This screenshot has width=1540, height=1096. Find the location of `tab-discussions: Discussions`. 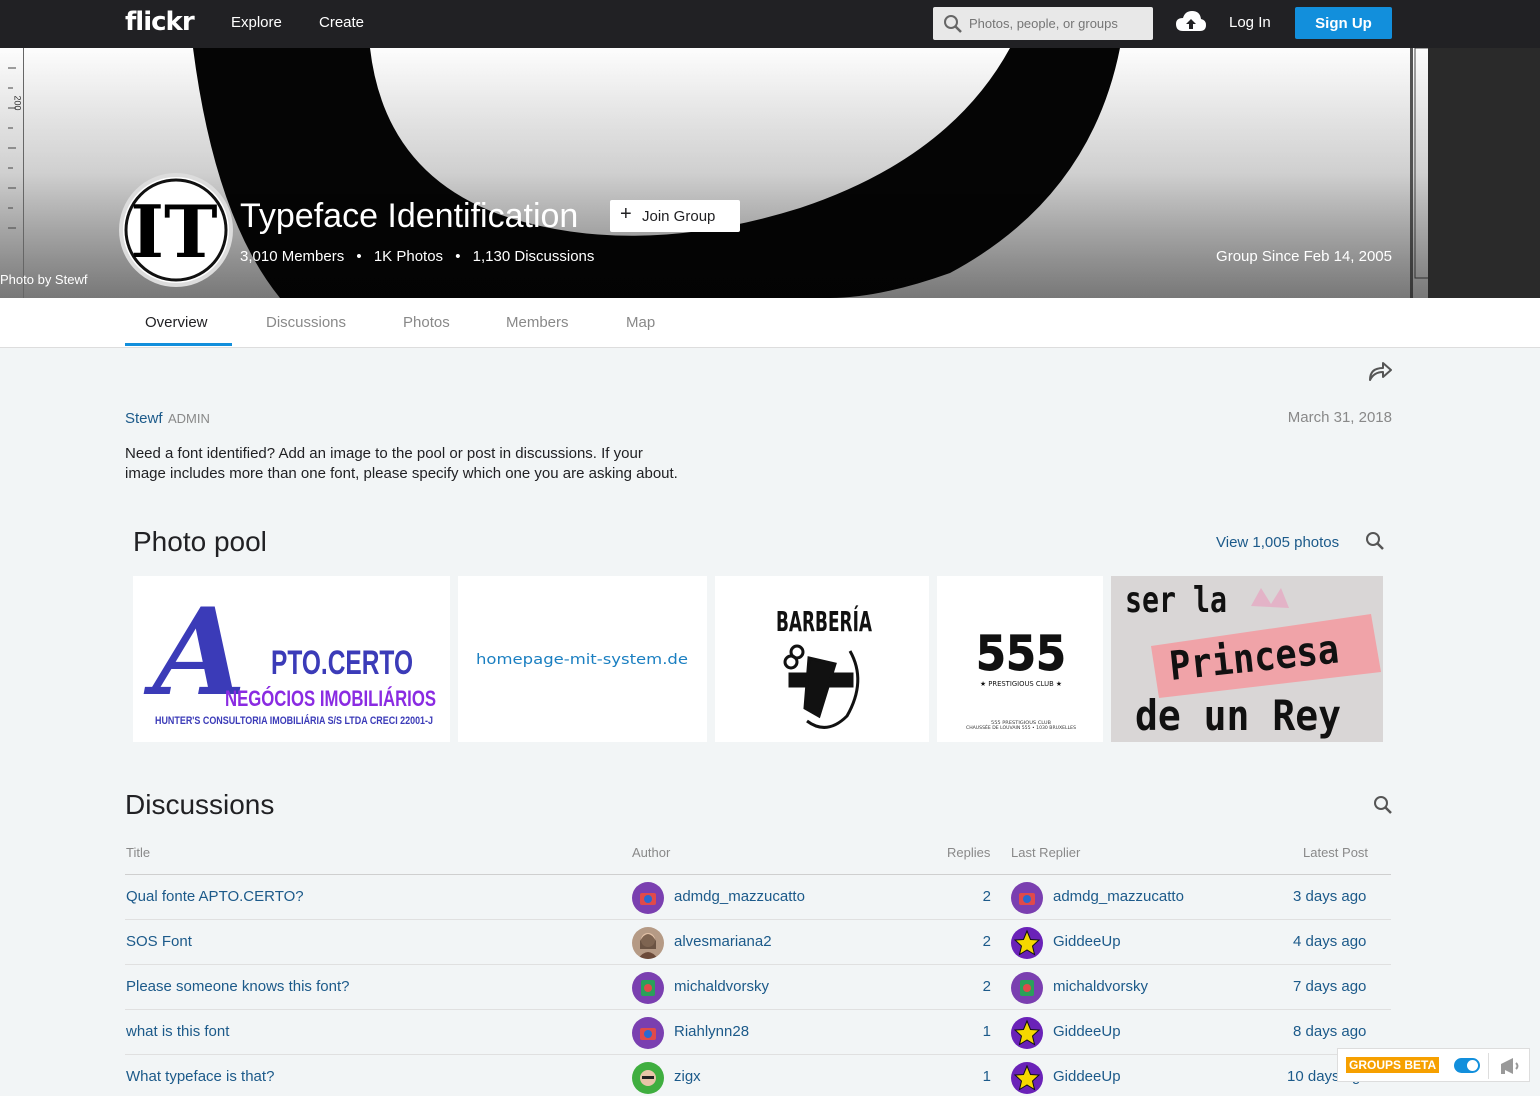

tab-discussions: Discussions is located at coordinates (306, 322).